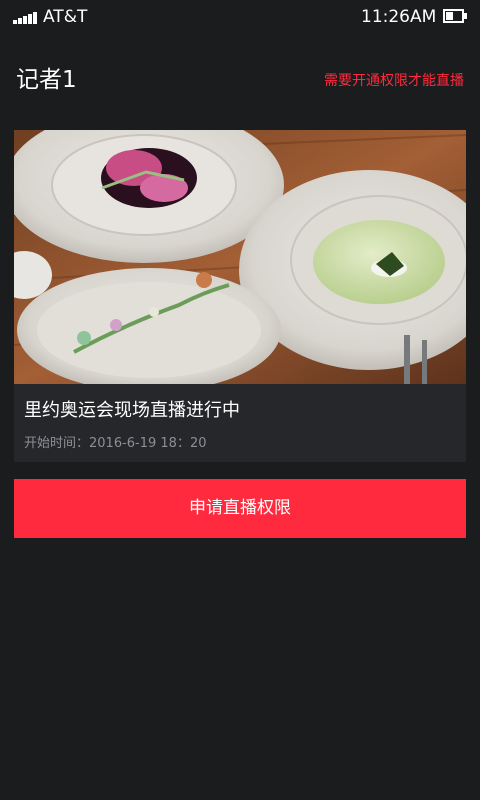 The width and height of the screenshot is (480, 800). Describe the element at coordinates (240, 17) in the screenshot. I see `status-bar: AT&T 11:26AM` at that location.